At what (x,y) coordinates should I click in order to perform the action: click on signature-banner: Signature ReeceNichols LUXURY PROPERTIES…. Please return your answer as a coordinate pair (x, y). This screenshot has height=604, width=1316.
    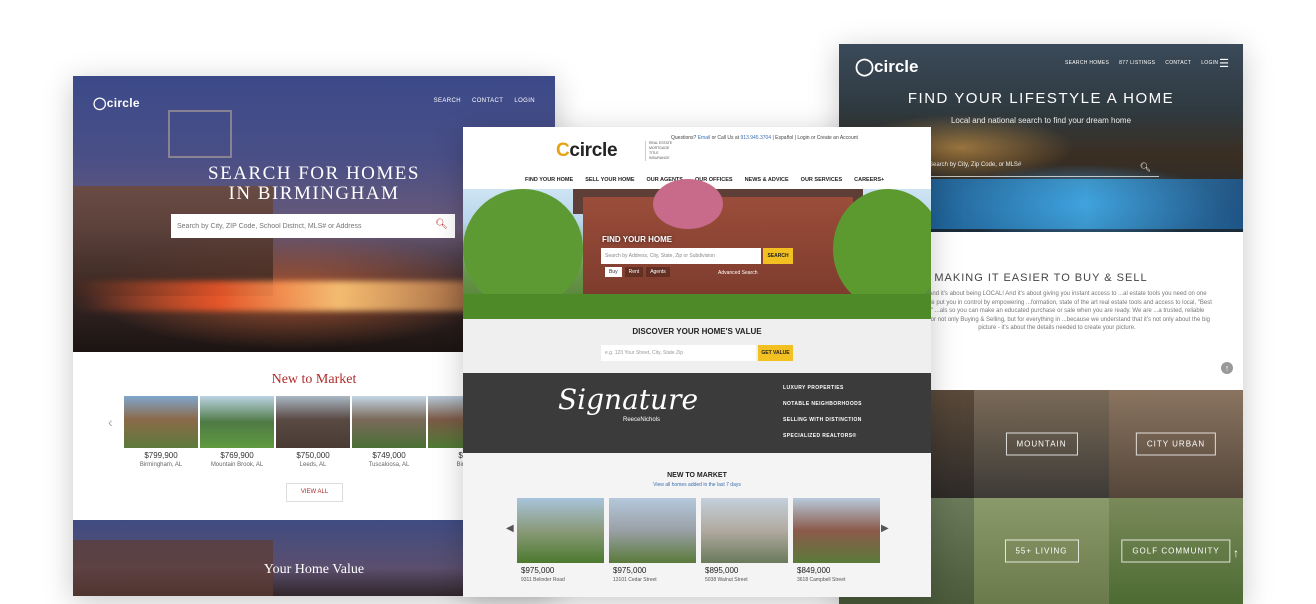
    Looking at the image, I should click on (697, 413).